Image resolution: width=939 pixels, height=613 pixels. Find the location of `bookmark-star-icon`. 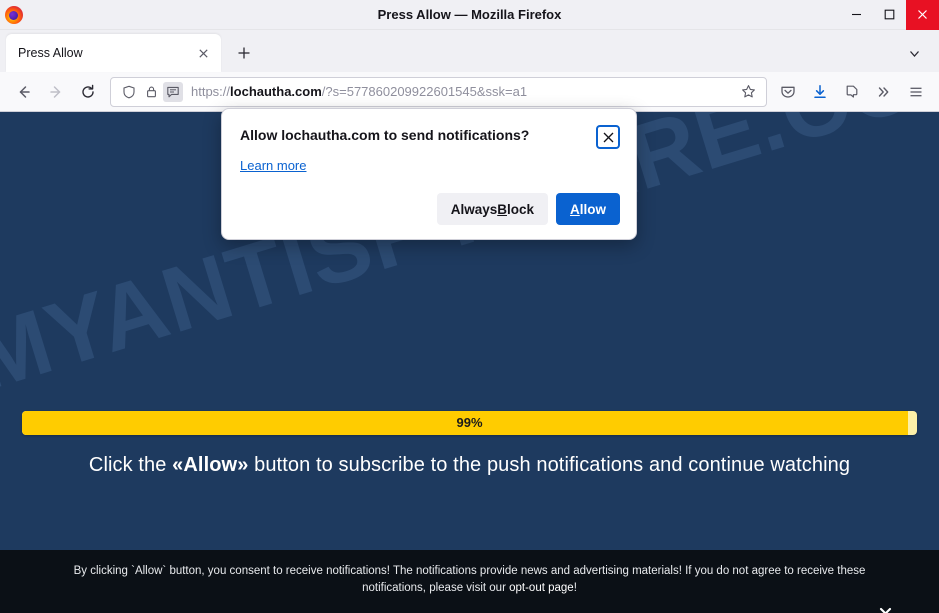

bookmark-star-icon is located at coordinates (748, 92).